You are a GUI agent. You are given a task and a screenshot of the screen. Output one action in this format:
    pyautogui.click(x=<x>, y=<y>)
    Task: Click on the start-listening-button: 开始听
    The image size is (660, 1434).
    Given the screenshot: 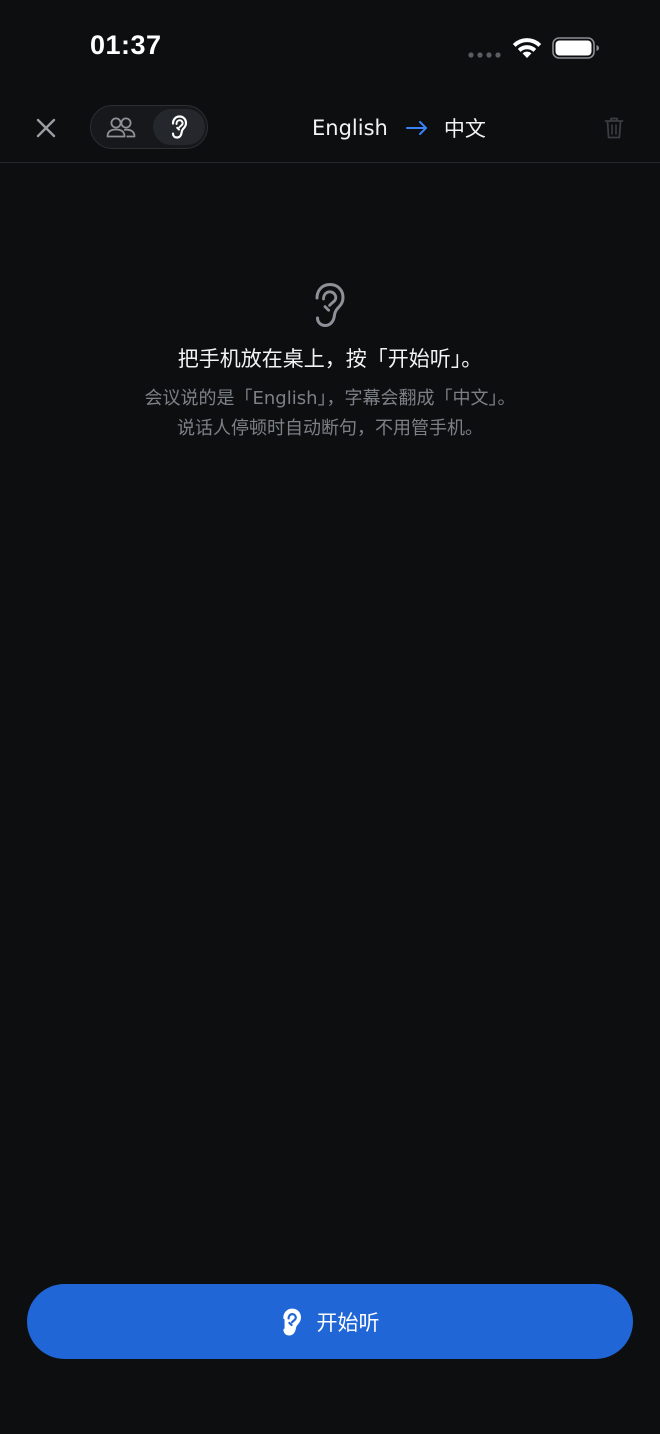 What is the action you would take?
    pyautogui.click(x=330, y=1321)
    